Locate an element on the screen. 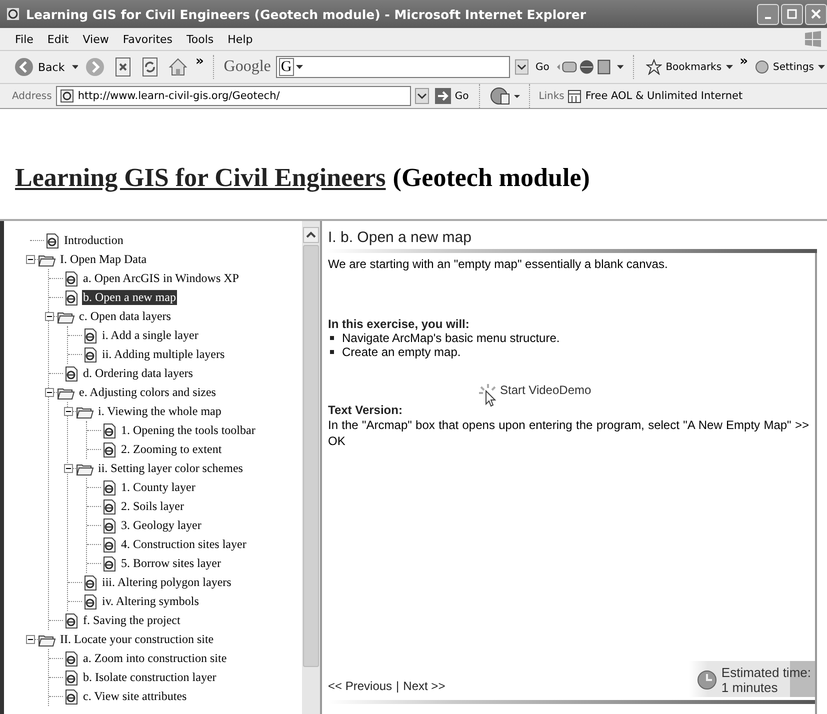  close-button is located at coordinates (816, 14).